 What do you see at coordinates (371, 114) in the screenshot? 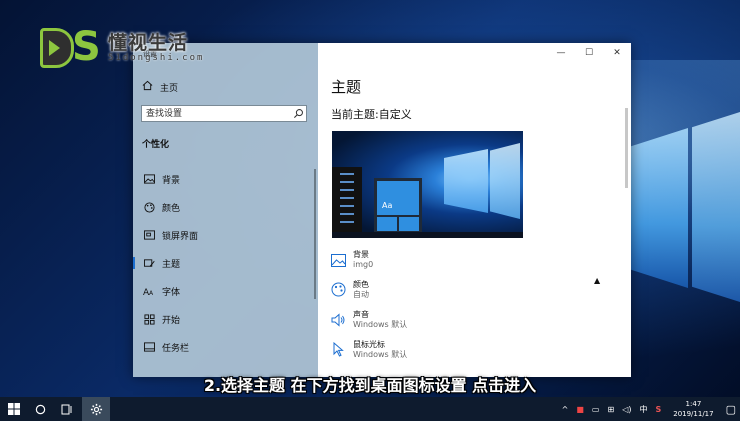
I see `current-theme-label: 当前主题:自定义` at bounding box center [371, 114].